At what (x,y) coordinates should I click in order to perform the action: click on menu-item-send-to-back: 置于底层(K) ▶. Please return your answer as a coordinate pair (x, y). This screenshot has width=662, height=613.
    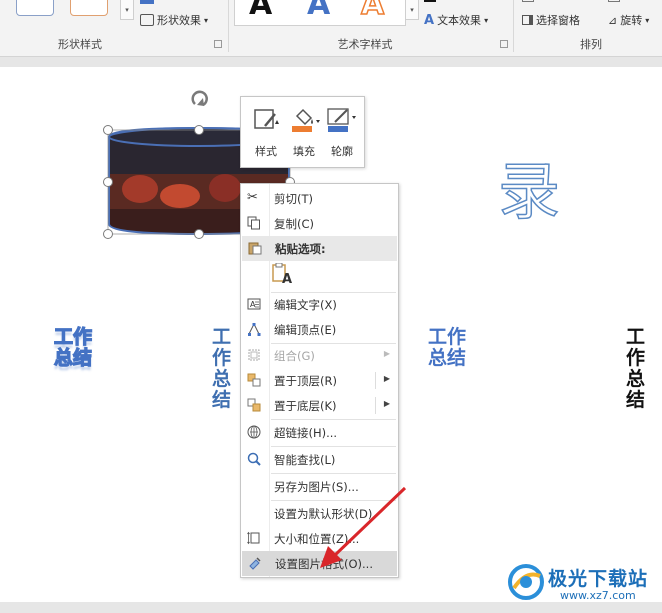
    Looking at the image, I should click on (319, 405).